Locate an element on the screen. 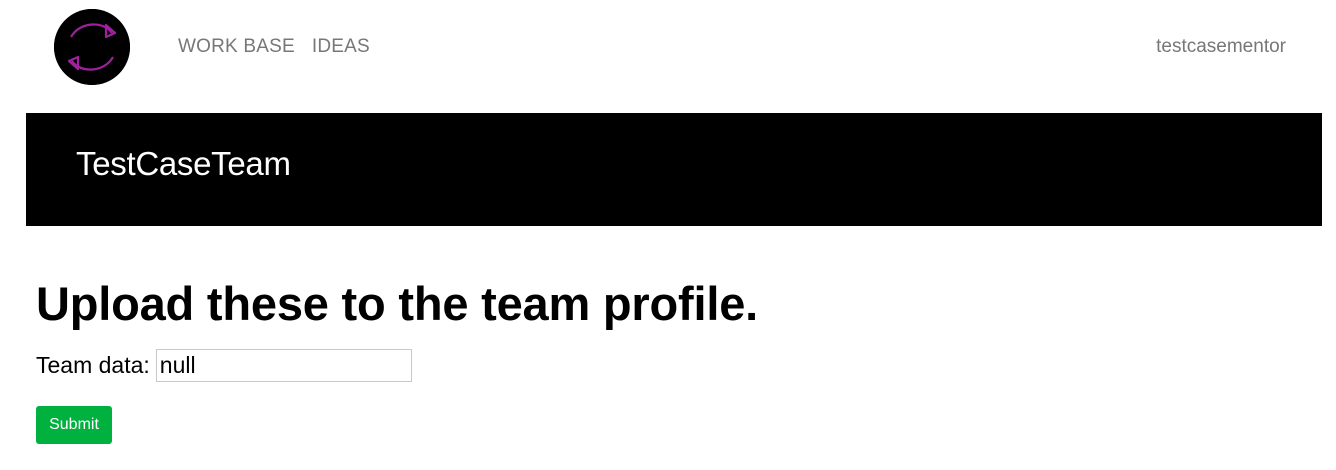 This screenshot has height=470, width=1336. team-data-label: Team data: is located at coordinates (93, 365).